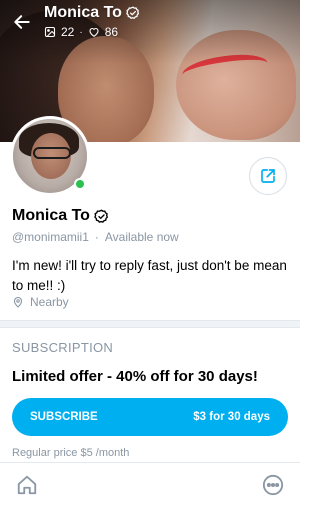  Describe the element at coordinates (150, 324) in the screenshot. I see `section-divider` at that location.